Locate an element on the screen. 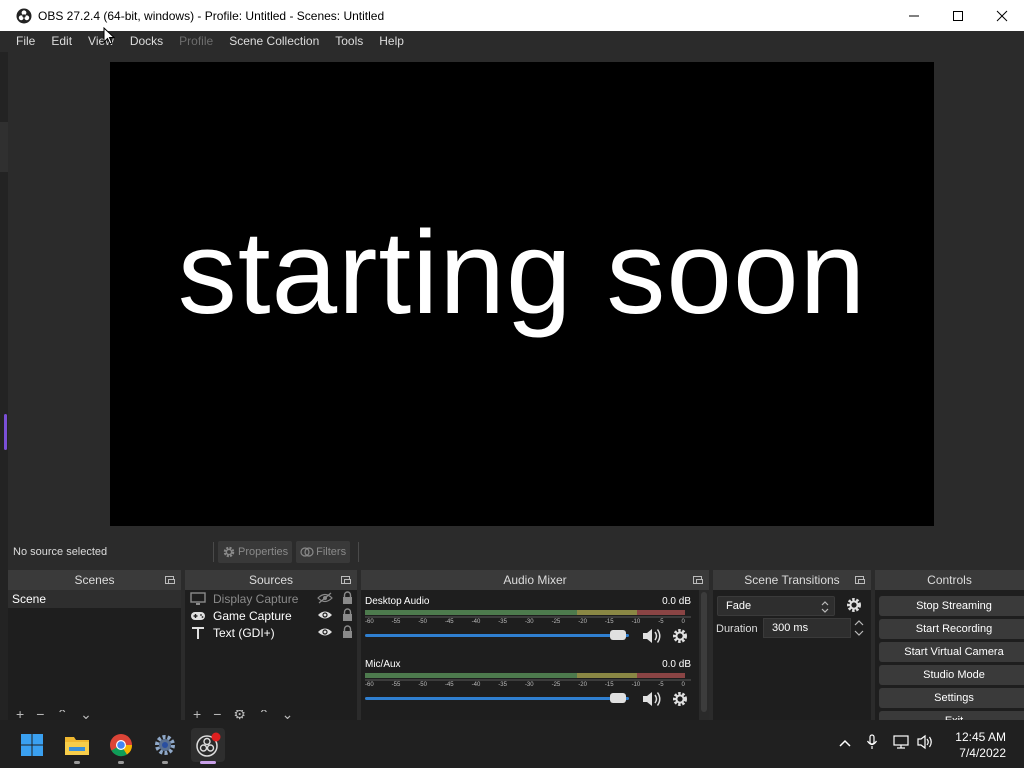 The image size is (1024, 768). chrome-button is located at coordinates (121, 746).